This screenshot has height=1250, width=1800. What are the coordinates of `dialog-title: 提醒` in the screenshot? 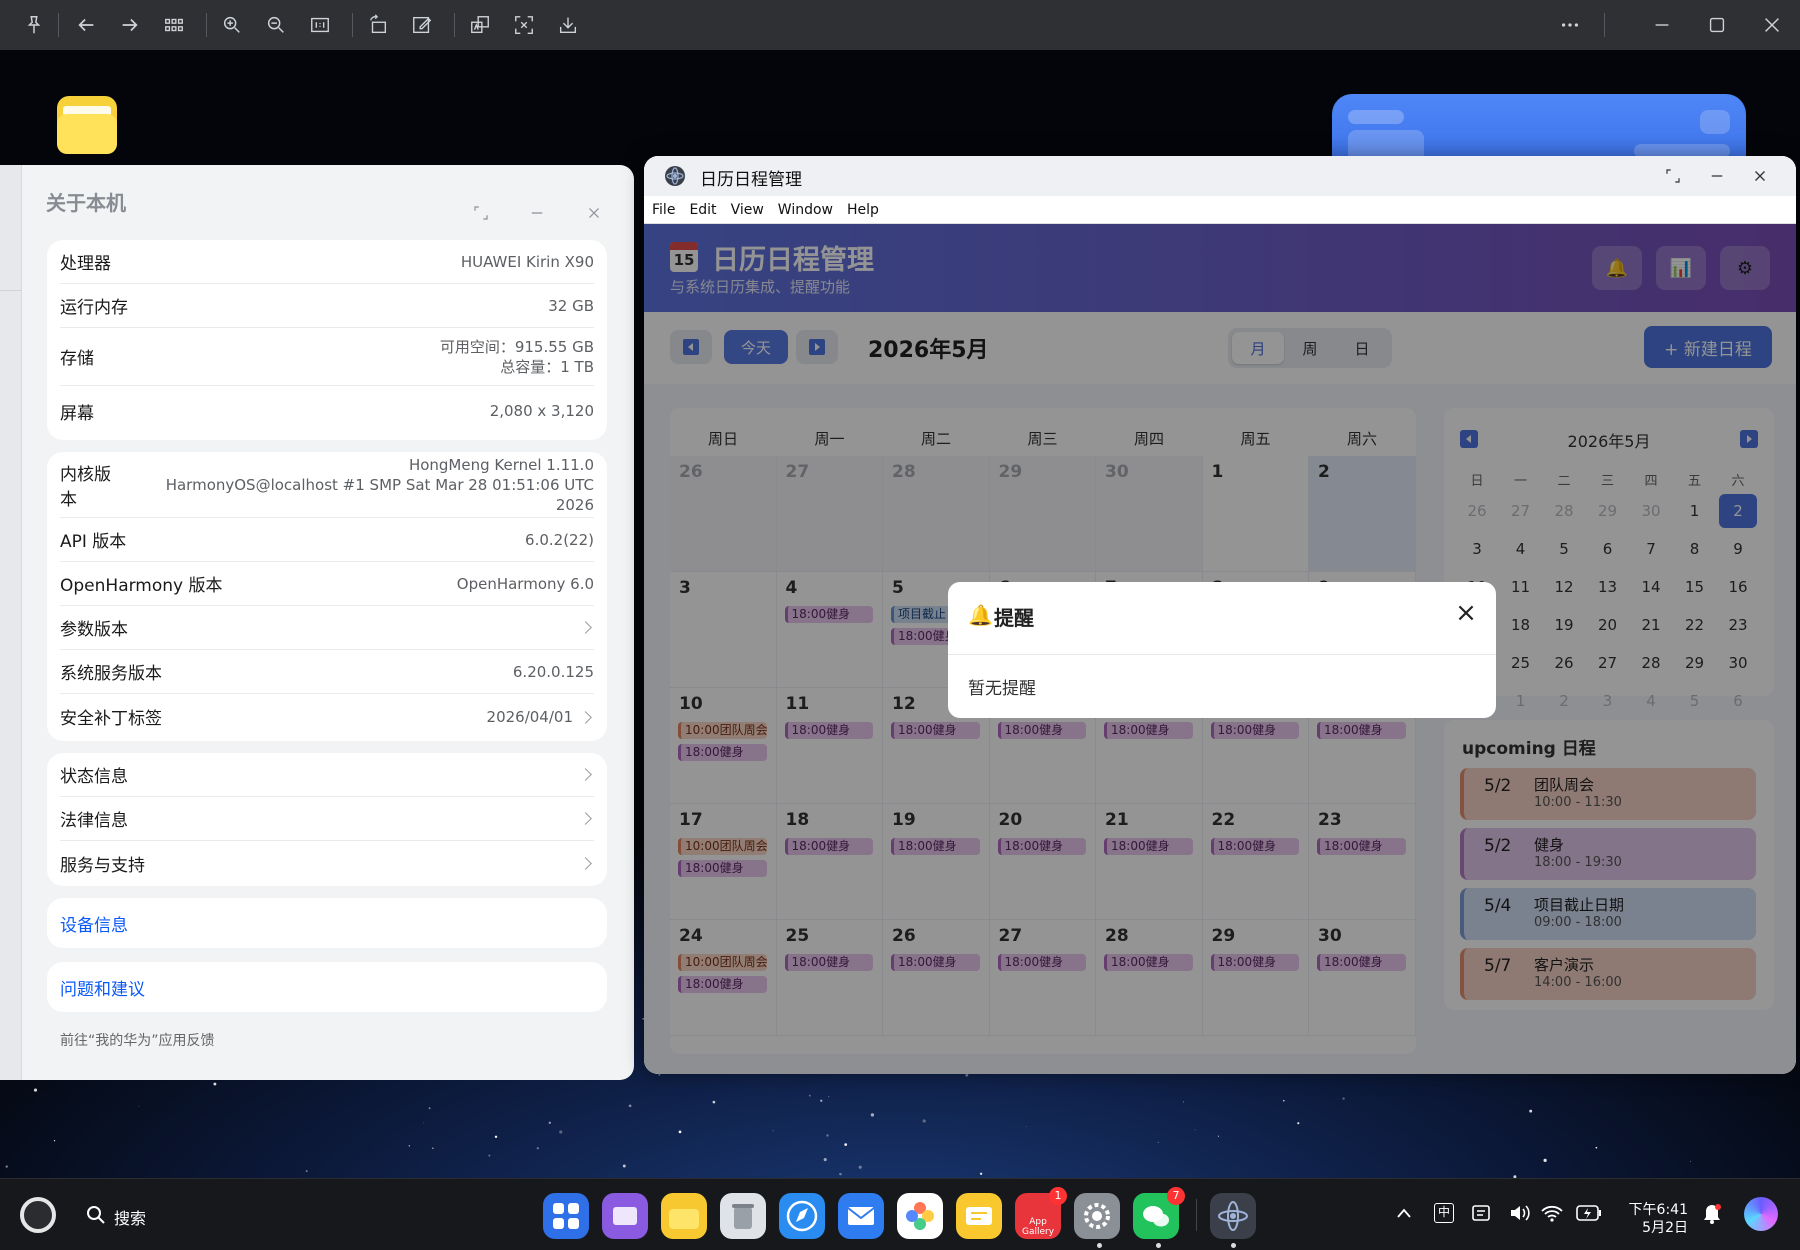 It's located at (1014, 618).